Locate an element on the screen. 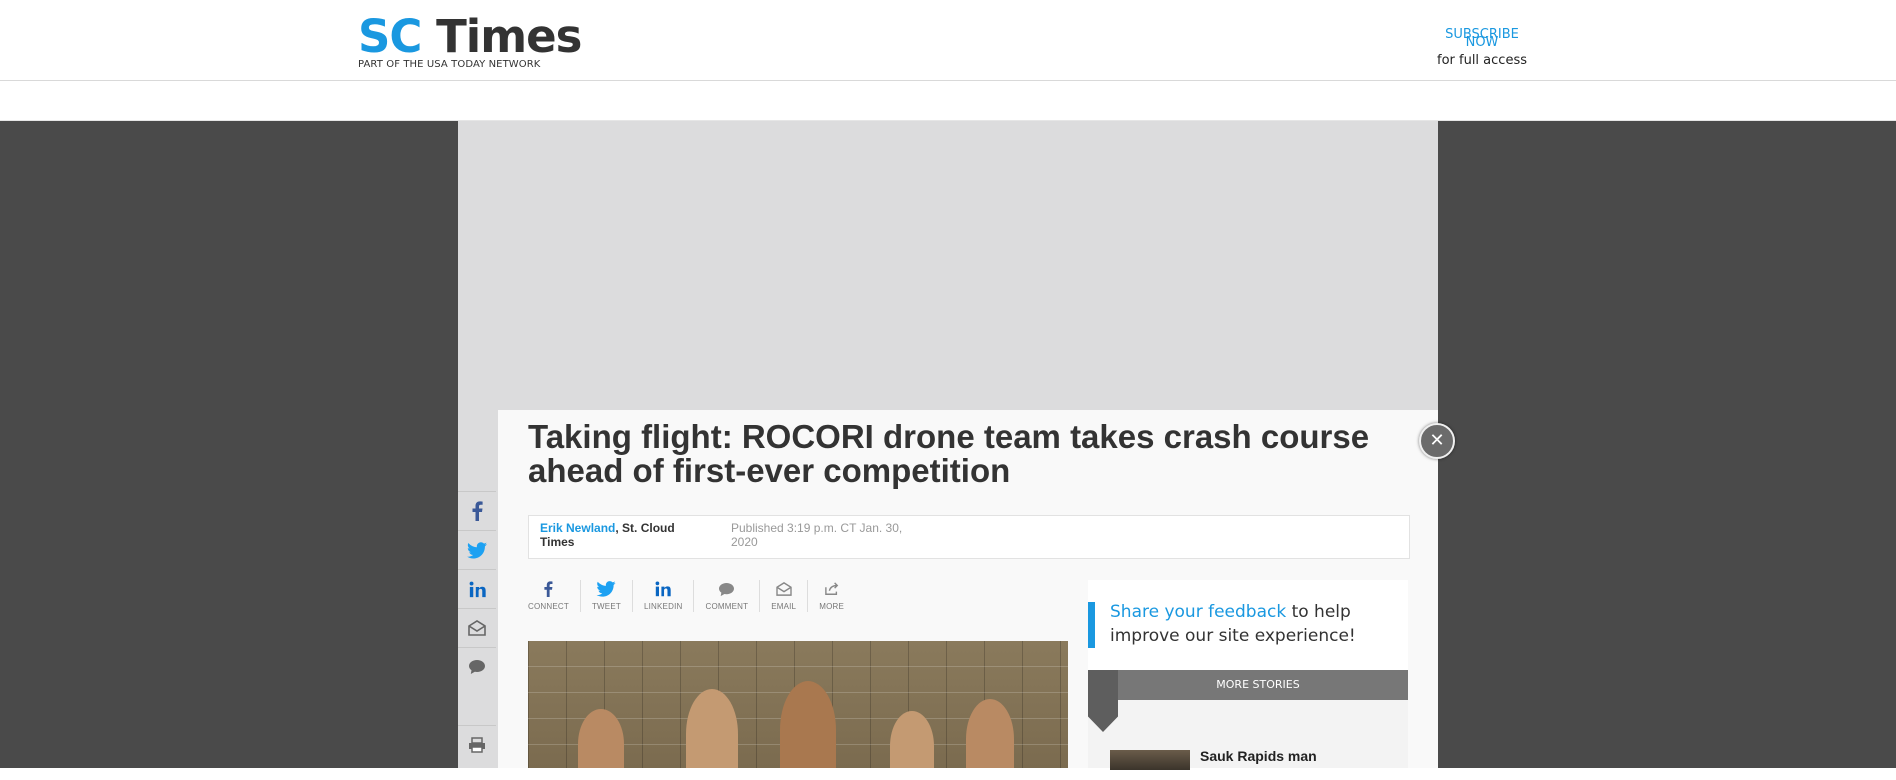 The image size is (1896, 780). rail-comment-button is located at coordinates (477, 666).